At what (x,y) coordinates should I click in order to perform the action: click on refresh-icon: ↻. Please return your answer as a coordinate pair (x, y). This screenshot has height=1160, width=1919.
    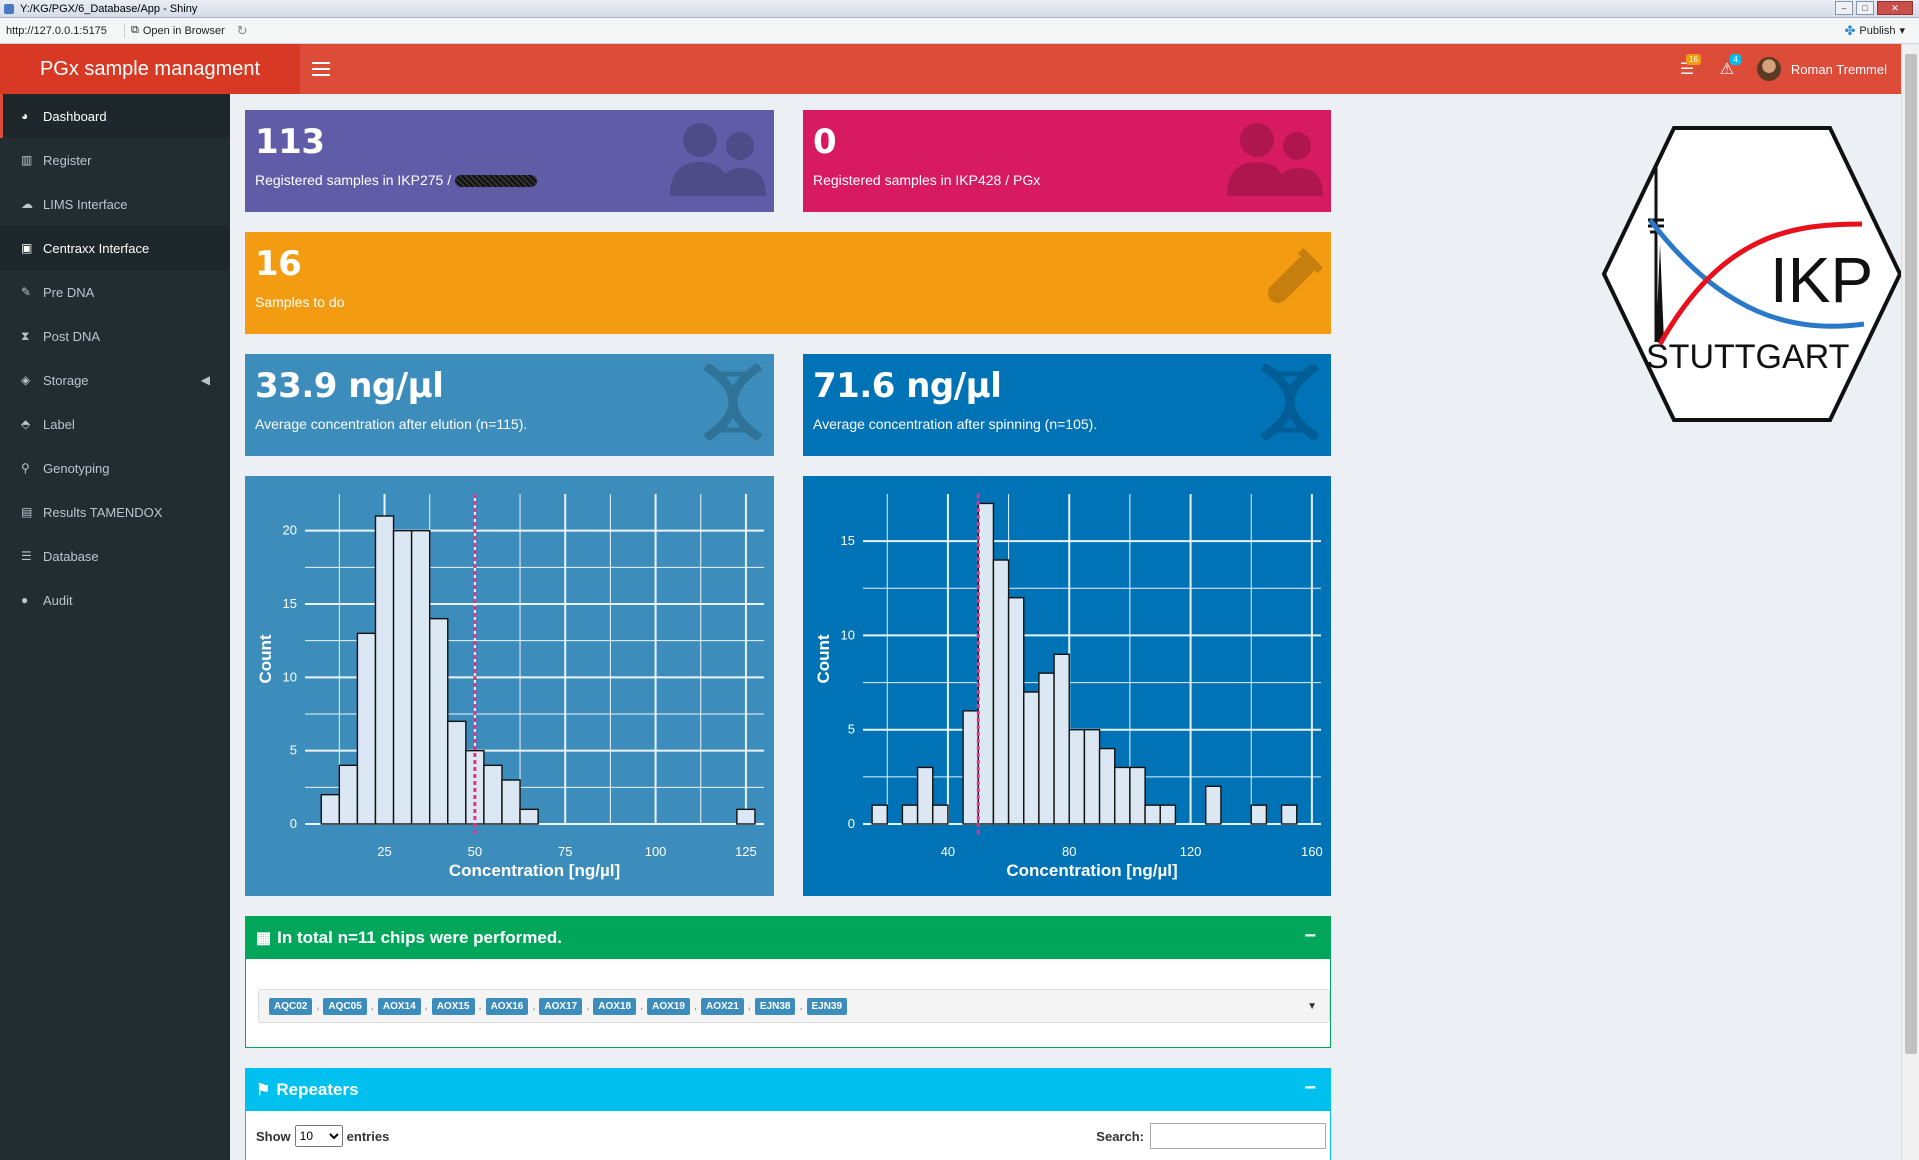
    Looking at the image, I should click on (242, 31).